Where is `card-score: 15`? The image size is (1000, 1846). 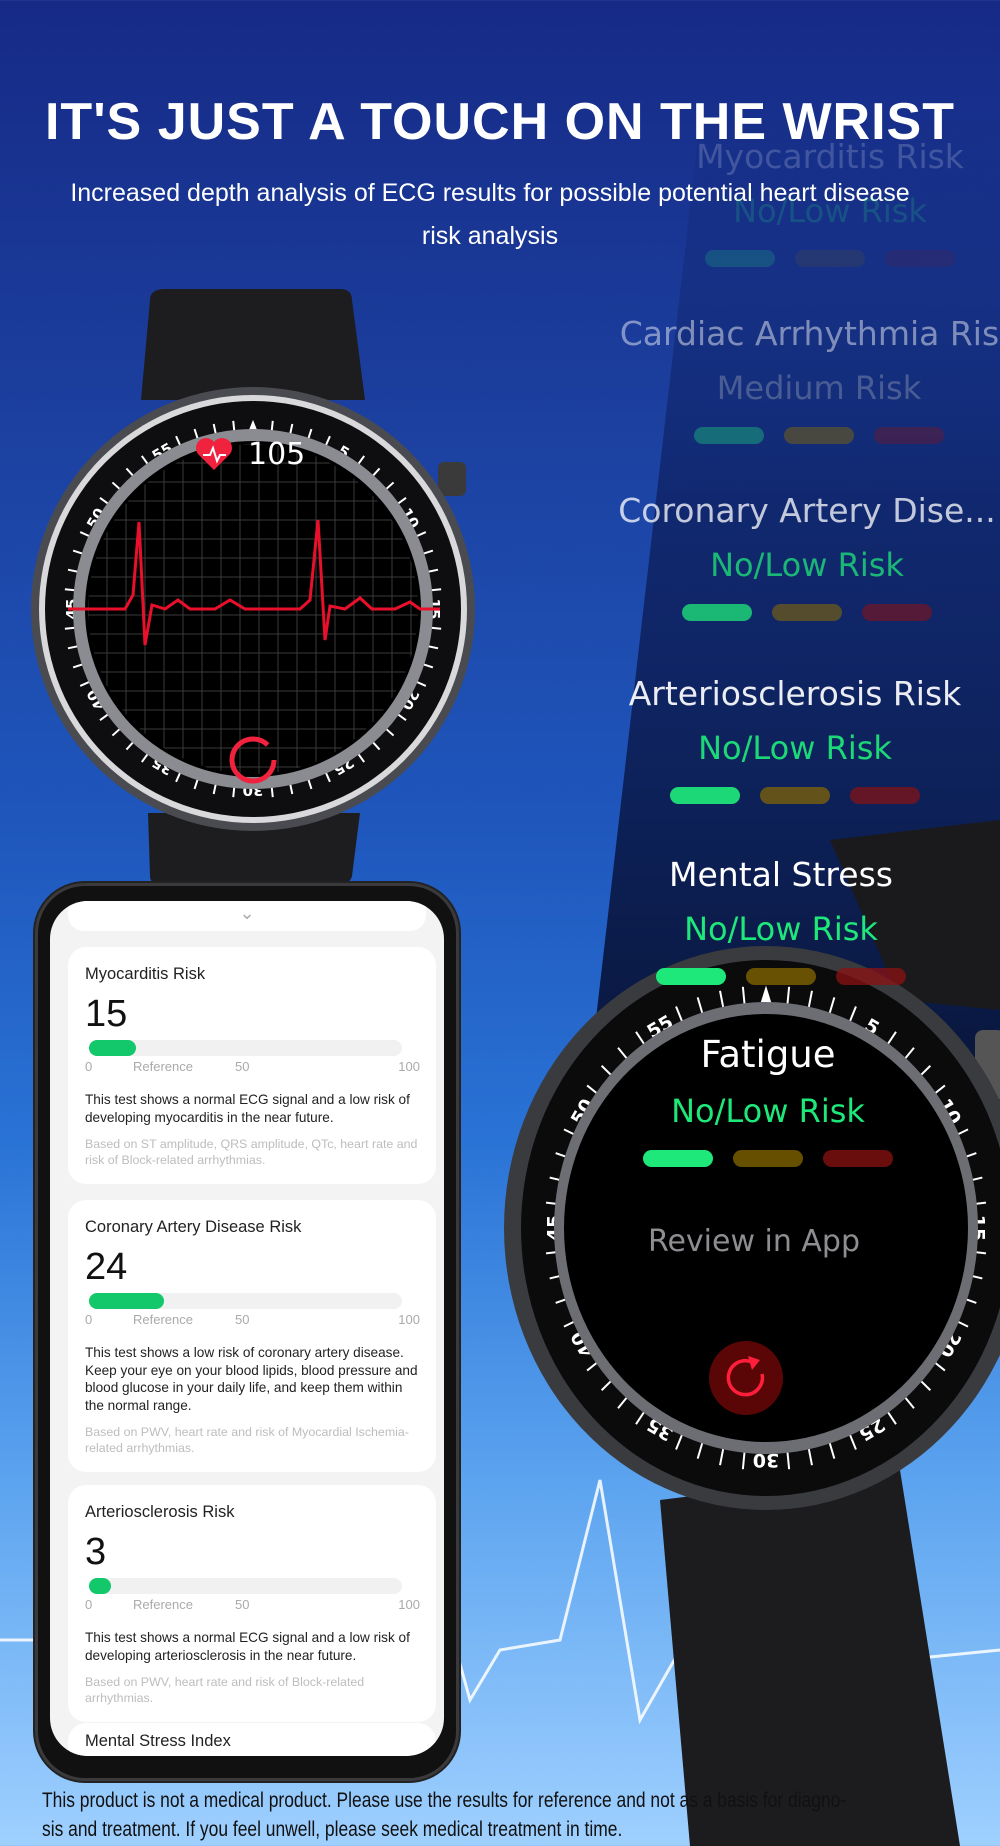 card-score: 15 is located at coordinates (106, 1014).